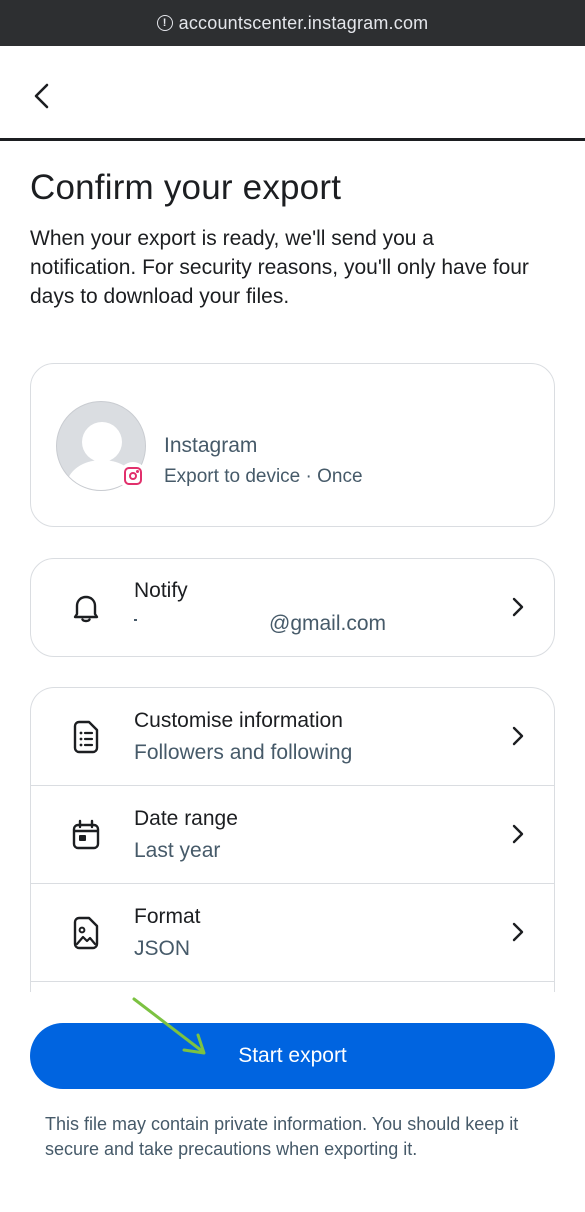 The width and height of the screenshot is (585, 1212). Describe the element at coordinates (238, 720) in the screenshot. I see `option-title: Customise information` at that location.